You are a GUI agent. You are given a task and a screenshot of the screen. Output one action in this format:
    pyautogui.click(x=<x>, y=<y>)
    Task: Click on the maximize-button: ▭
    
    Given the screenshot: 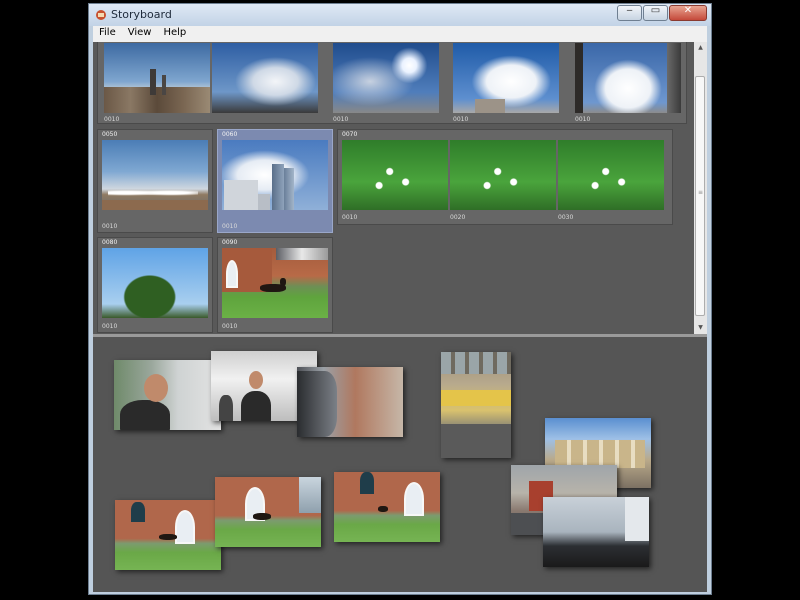 What is the action you would take?
    pyautogui.click(x=655, y=13)
    